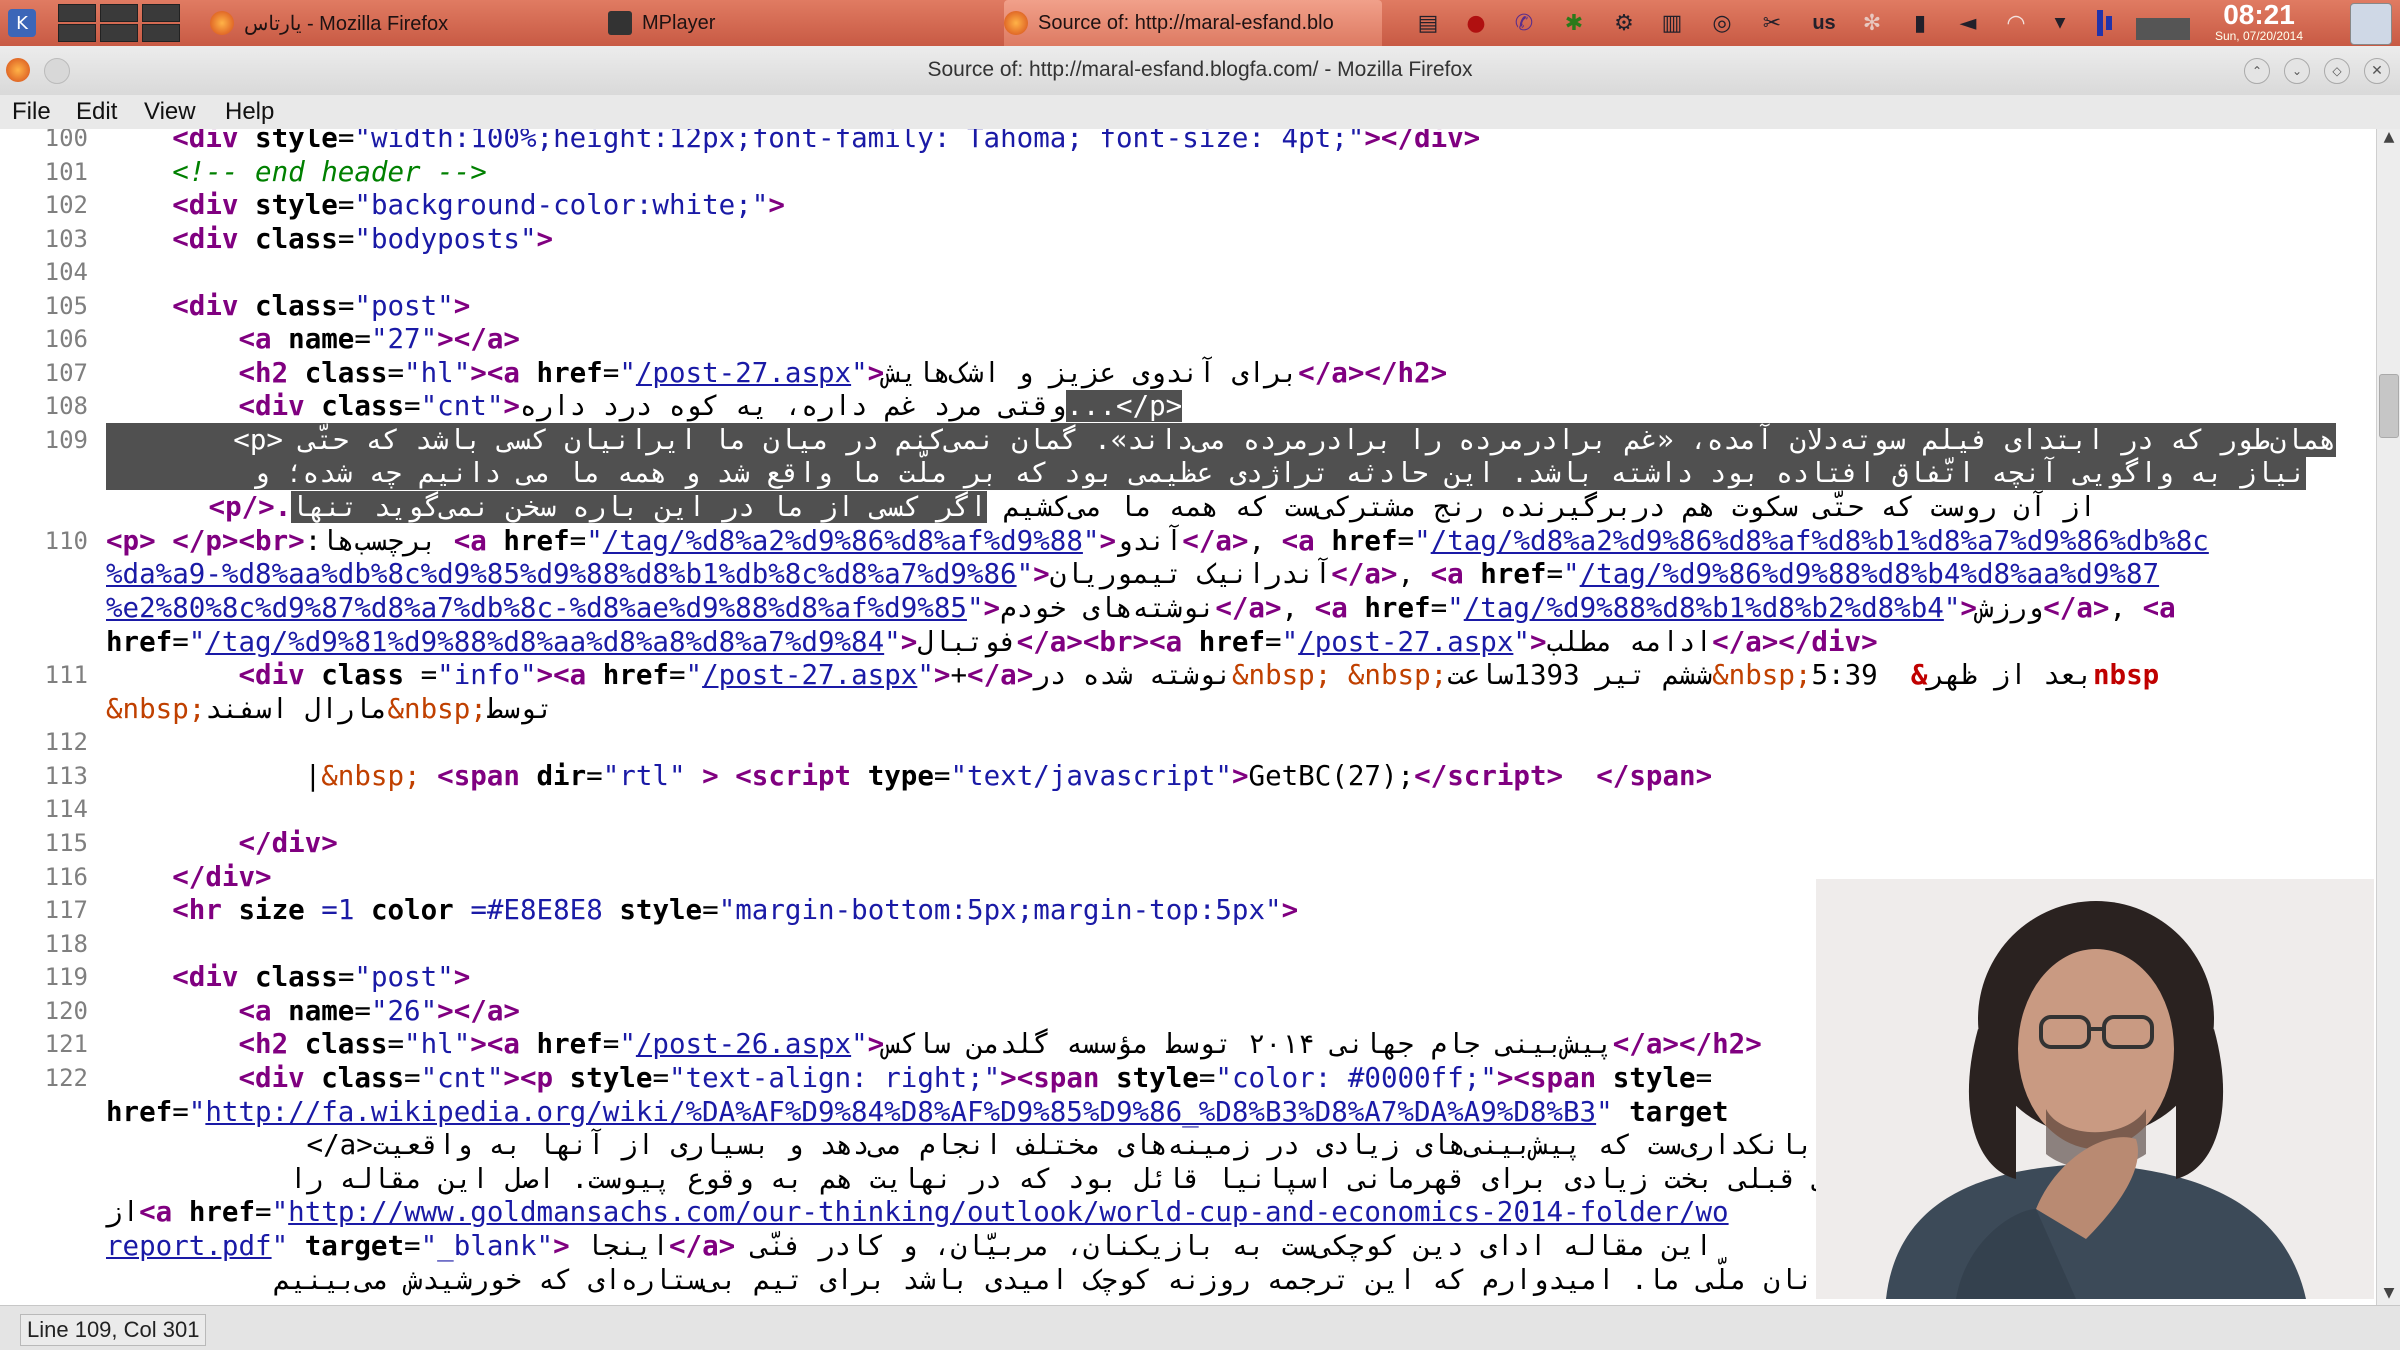  I want to click on menu-view: View, so click(170, 112).